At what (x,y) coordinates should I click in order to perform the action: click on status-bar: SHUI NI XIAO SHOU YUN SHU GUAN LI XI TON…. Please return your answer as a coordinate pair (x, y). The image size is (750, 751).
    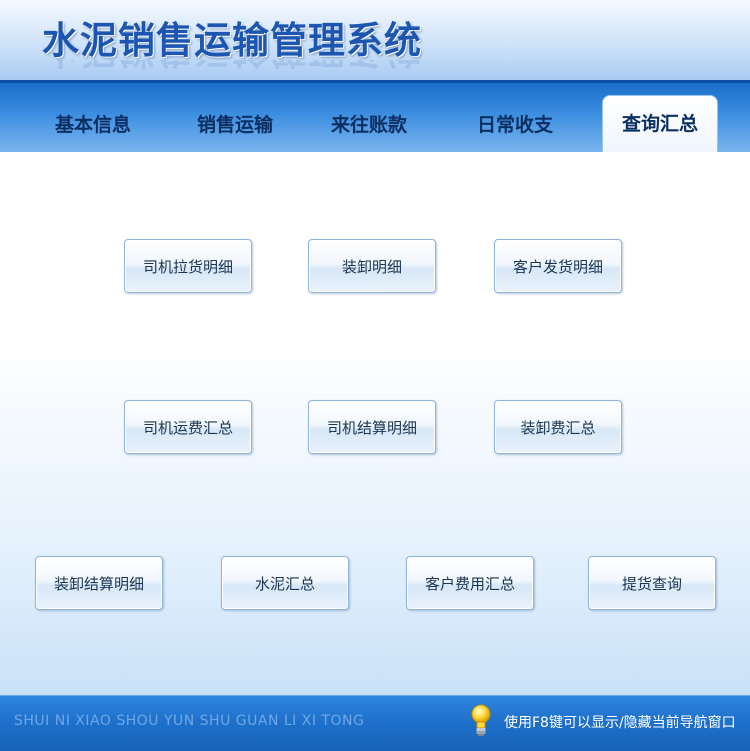
    Looking at the image, I should click on (375, 723).